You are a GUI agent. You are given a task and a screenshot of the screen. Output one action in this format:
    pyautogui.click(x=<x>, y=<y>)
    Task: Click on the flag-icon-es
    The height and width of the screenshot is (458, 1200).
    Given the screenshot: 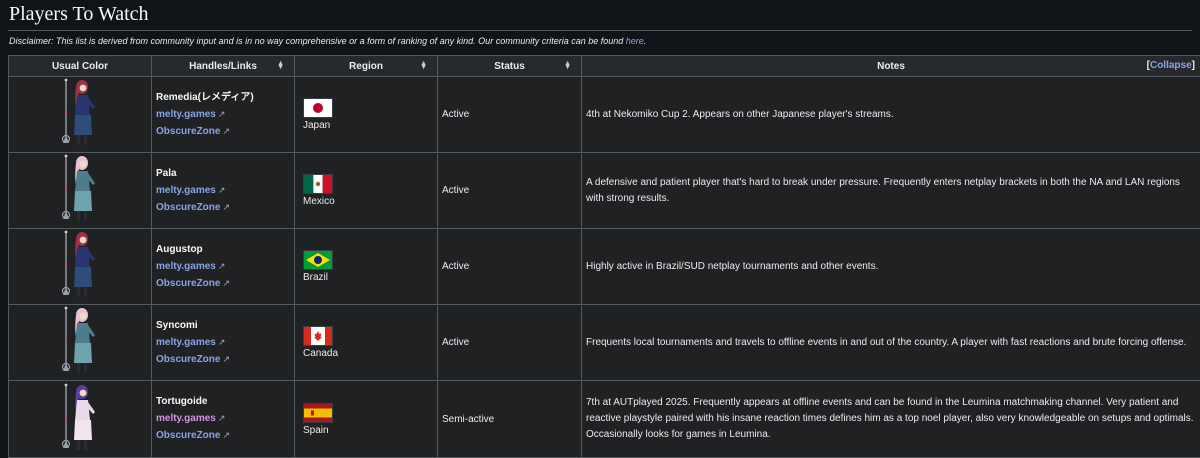 What is the action you would take?
    pyautogui.click(x=318, y=413)
    